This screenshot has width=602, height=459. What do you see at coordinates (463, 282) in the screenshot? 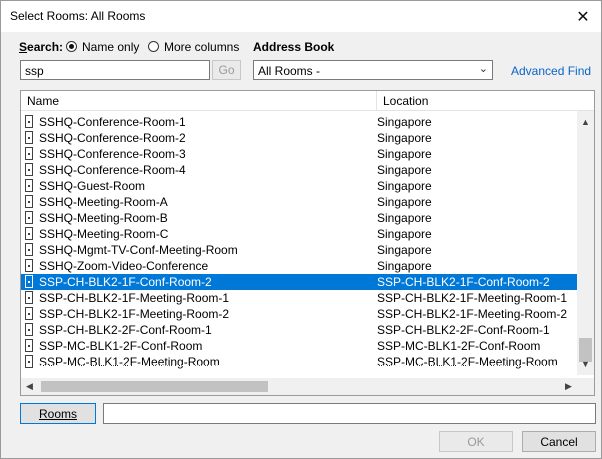
I see `room-location: SSP-CH-BLK2-1F-Conf-Room-2` at bounding box center [463, 282].